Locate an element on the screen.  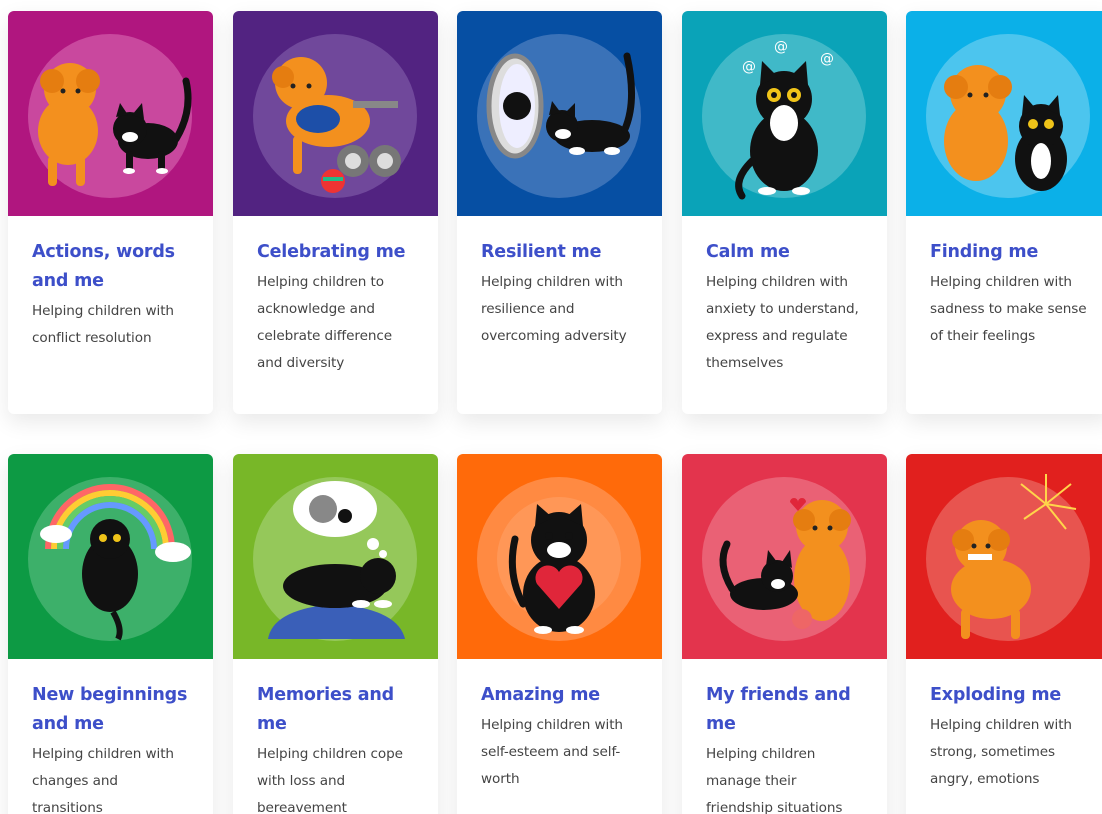
cat-mirror-icon is located at coordinates (559, 113).